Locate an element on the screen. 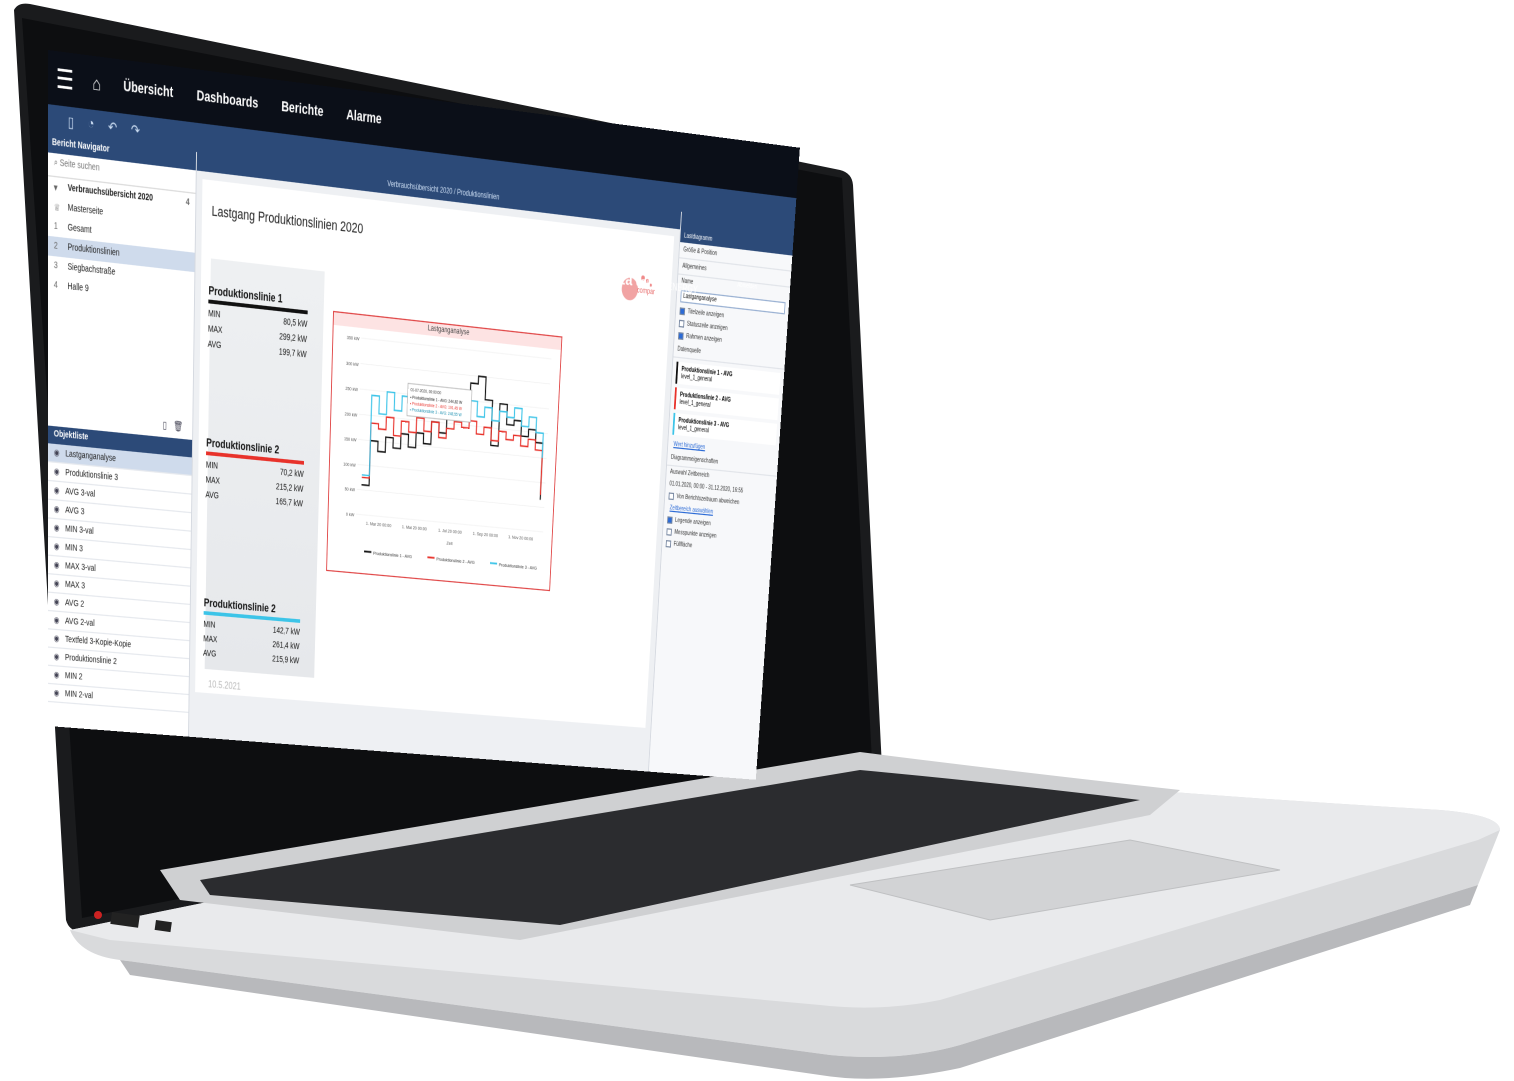 This screenshot has width=1514, height=1081. menu-icon: ☰ is located at coordinates (65, 79).